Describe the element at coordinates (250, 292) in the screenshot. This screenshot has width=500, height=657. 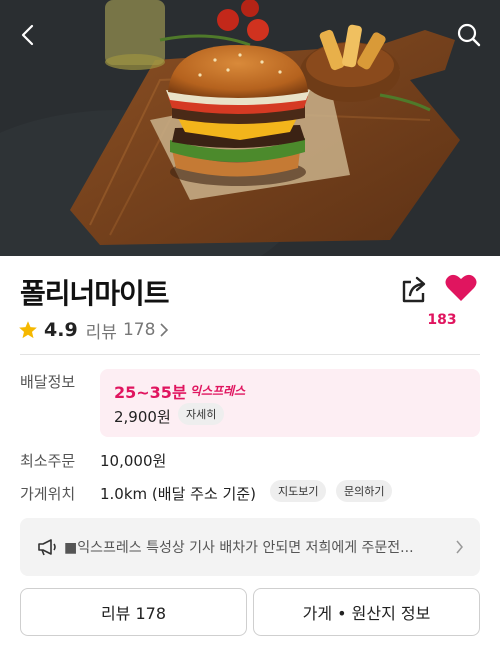
I see `store-header: 폴리너마이트` at that location.